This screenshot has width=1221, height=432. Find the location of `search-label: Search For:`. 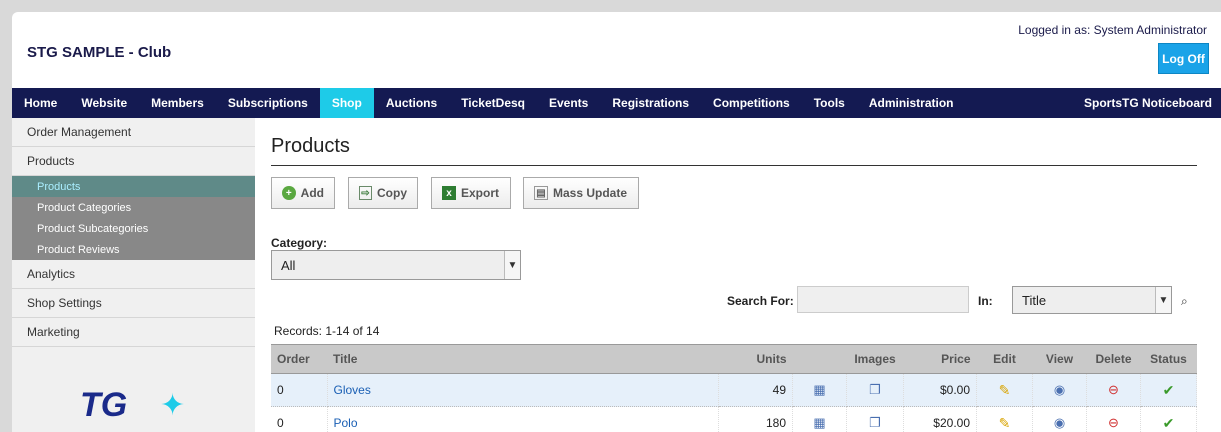

search-label: Search For: is located at coordinates (760, 301).